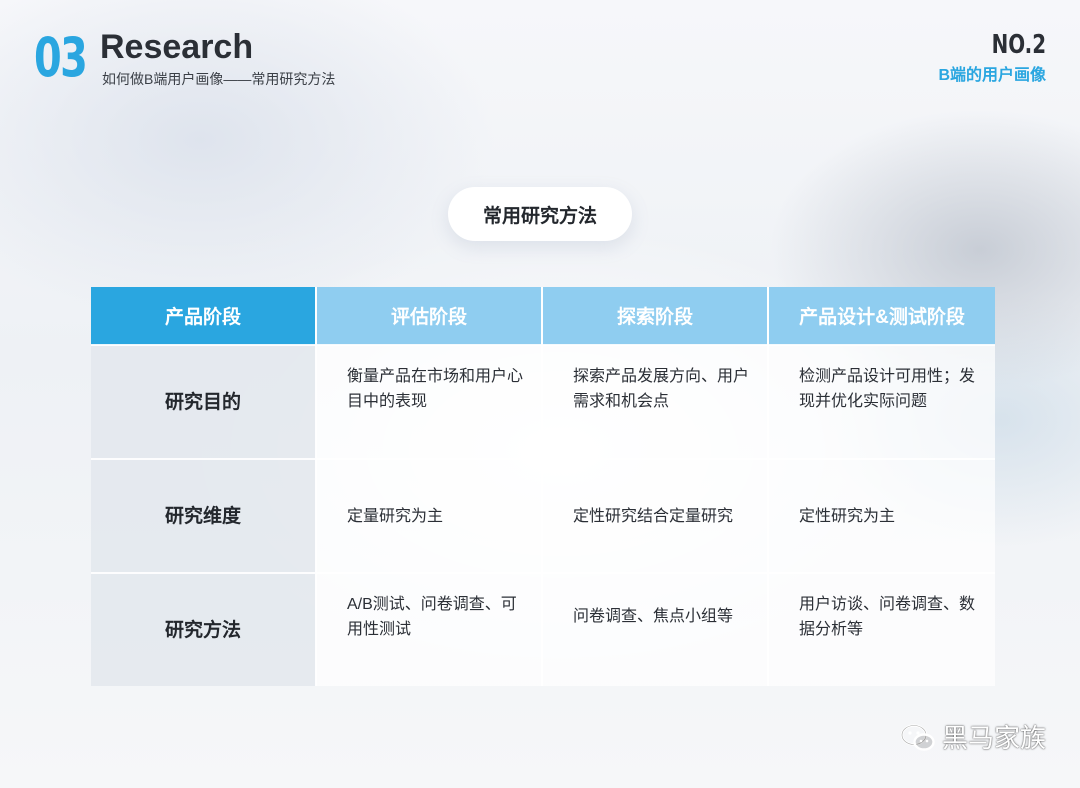 The height and width of the screenshot is (788, 1080). What do you see at coordinates (1018, 45) in the screenshot?
I see `page-number: NO.2` at bounding box center [1018, 45].